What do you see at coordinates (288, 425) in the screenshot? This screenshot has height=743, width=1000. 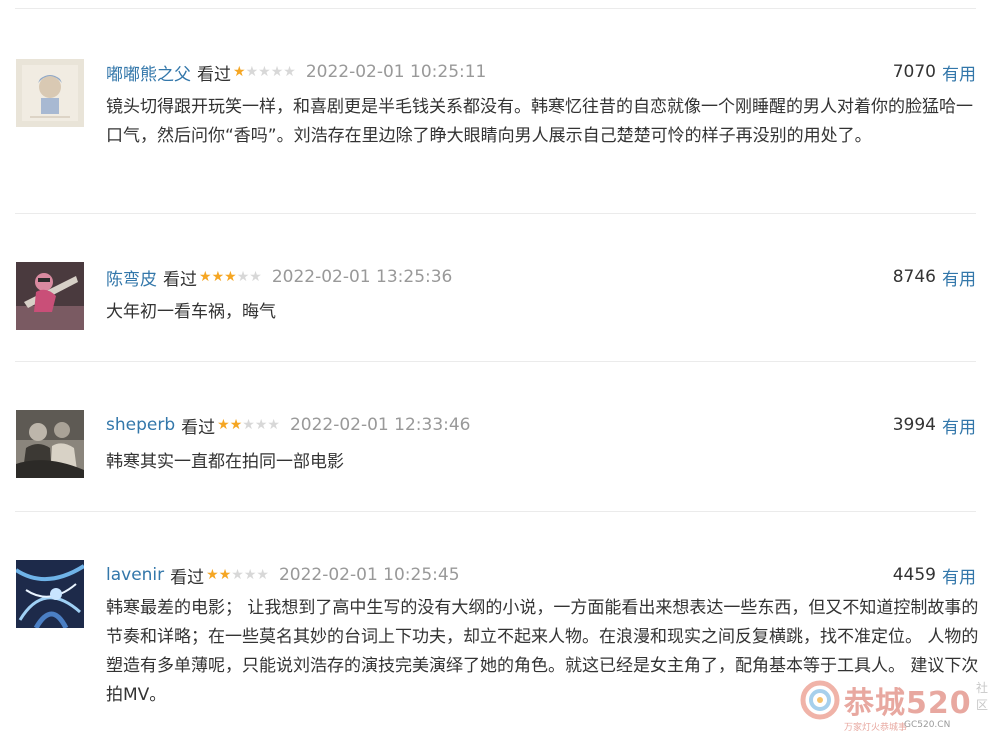 I see `comment-header: sheperb 看过 ★ ★ ★ ★ ★ 2022-02-01 12:33:46` at bounding box center [288, 425].